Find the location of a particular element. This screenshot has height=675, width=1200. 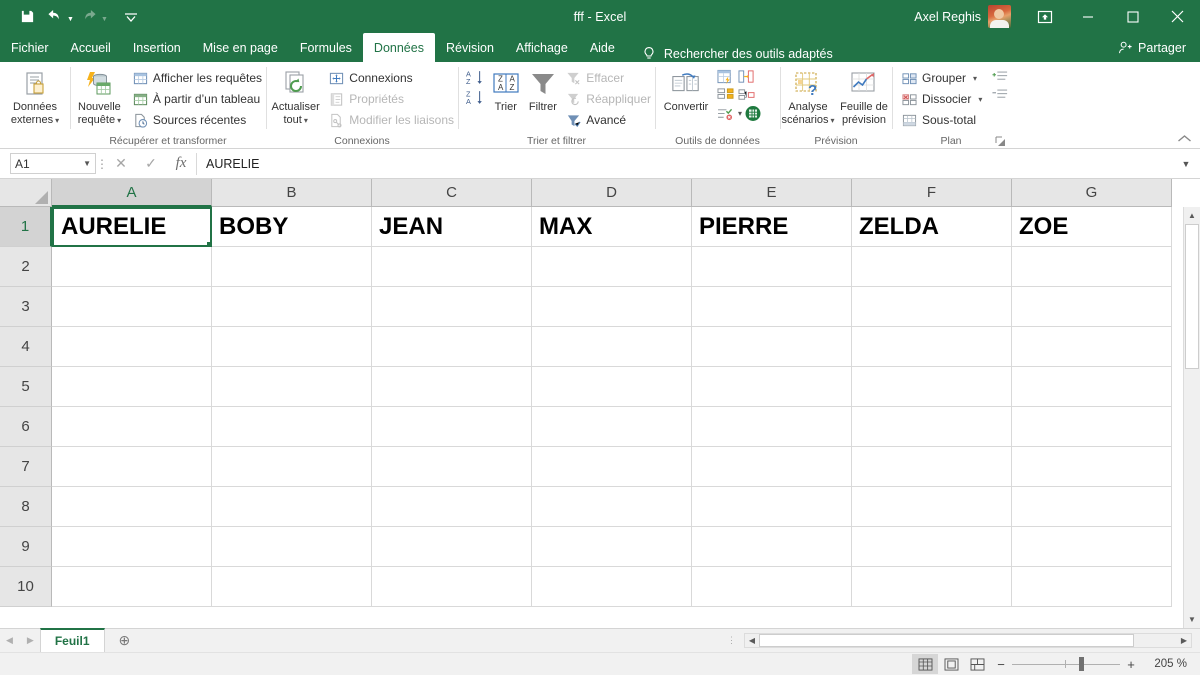

row-header-6: 6 is located at coordinates (26, 427).